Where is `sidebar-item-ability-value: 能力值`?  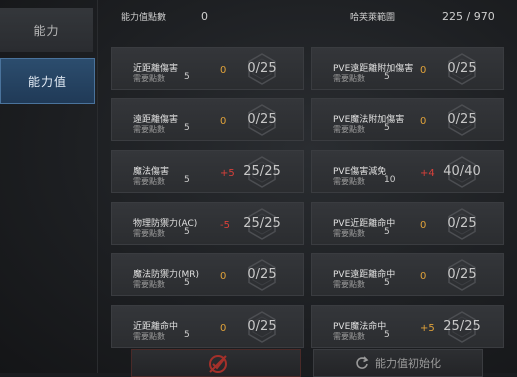
sidebar-item-ability-value: 能力值 is located at coordinates (47, 81).